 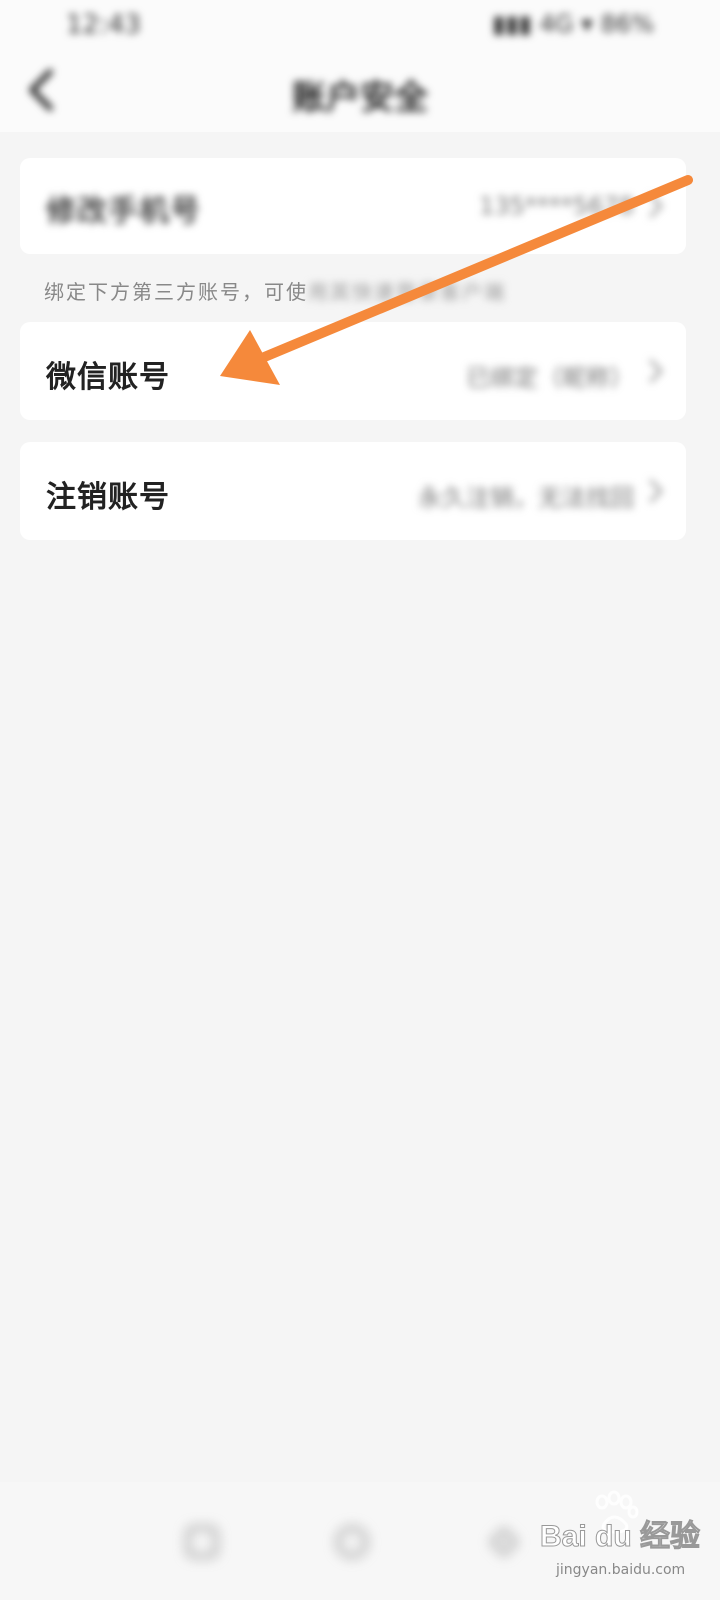 I want to click on baidu-paw-logo-icon: Bai du 经验, so click(x=620, y=1522).